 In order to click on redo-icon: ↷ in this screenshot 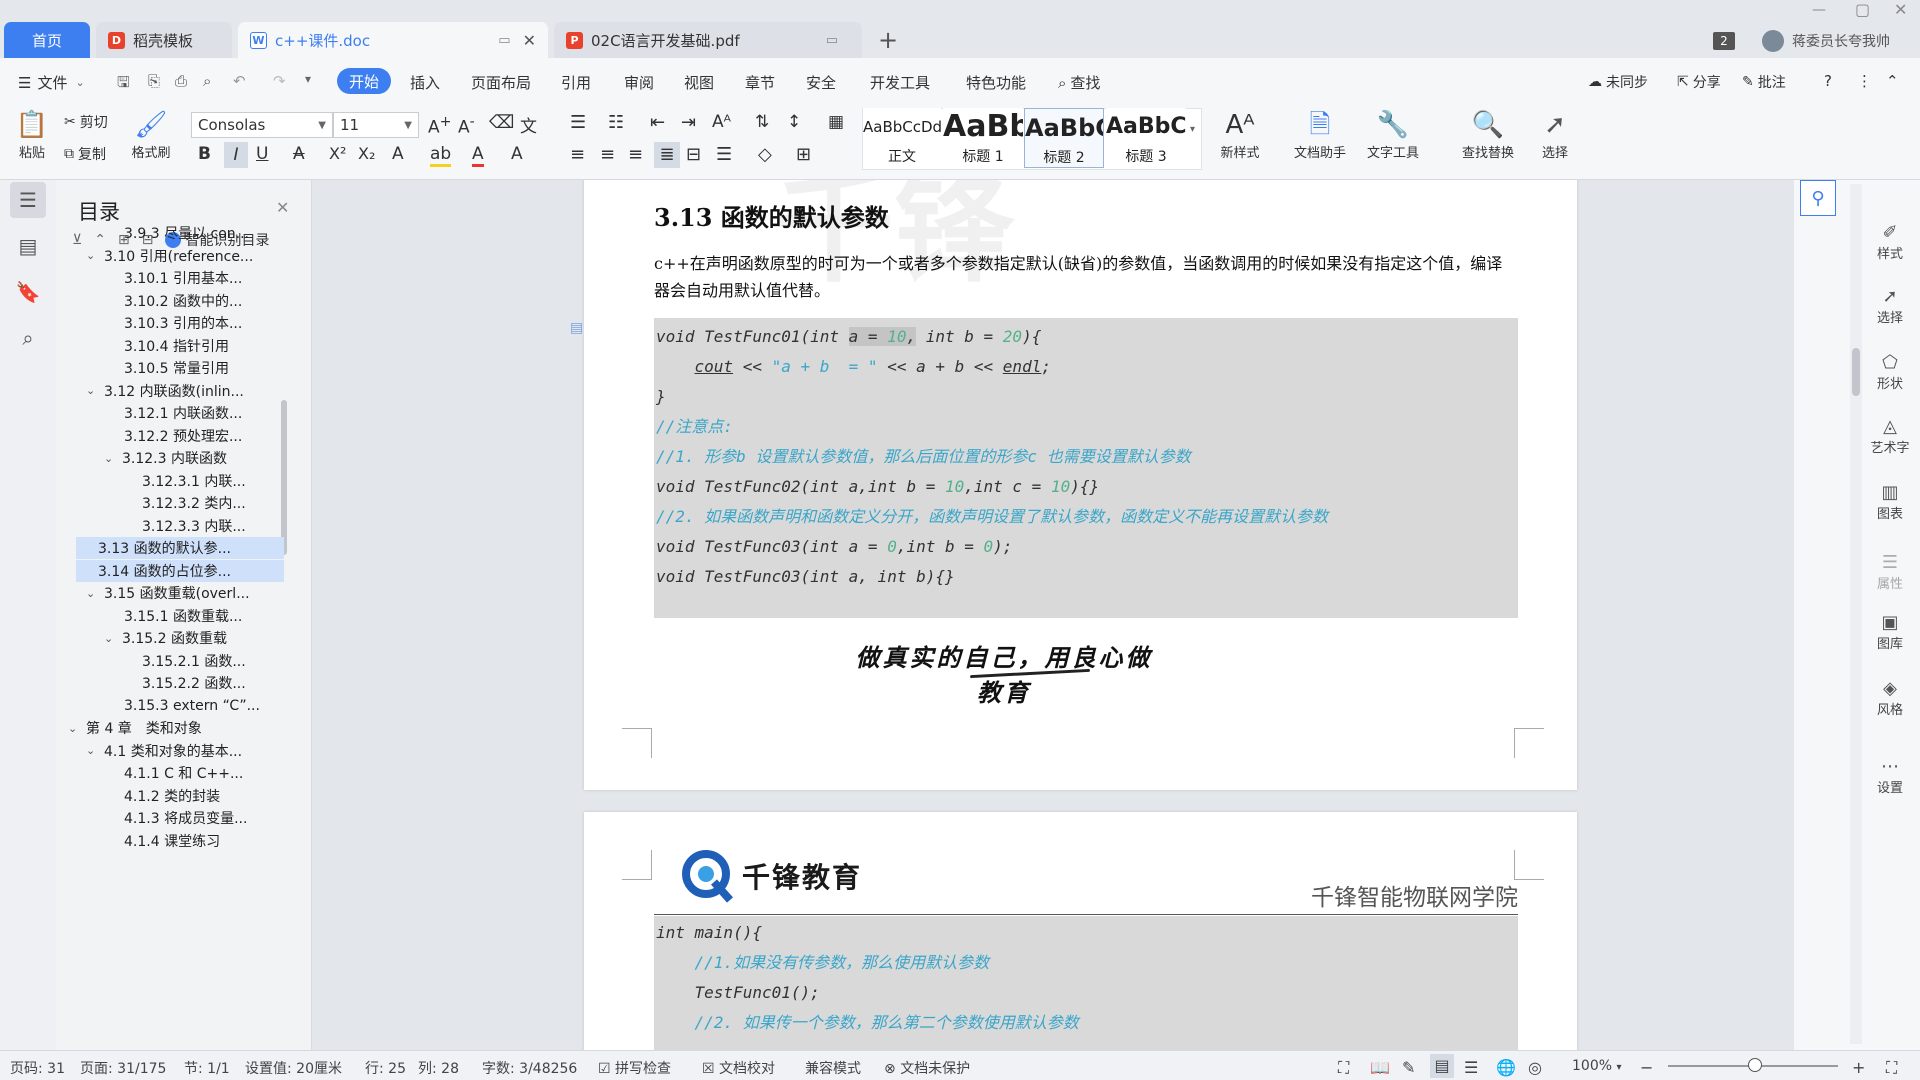, I will do `click(279, 81)`.